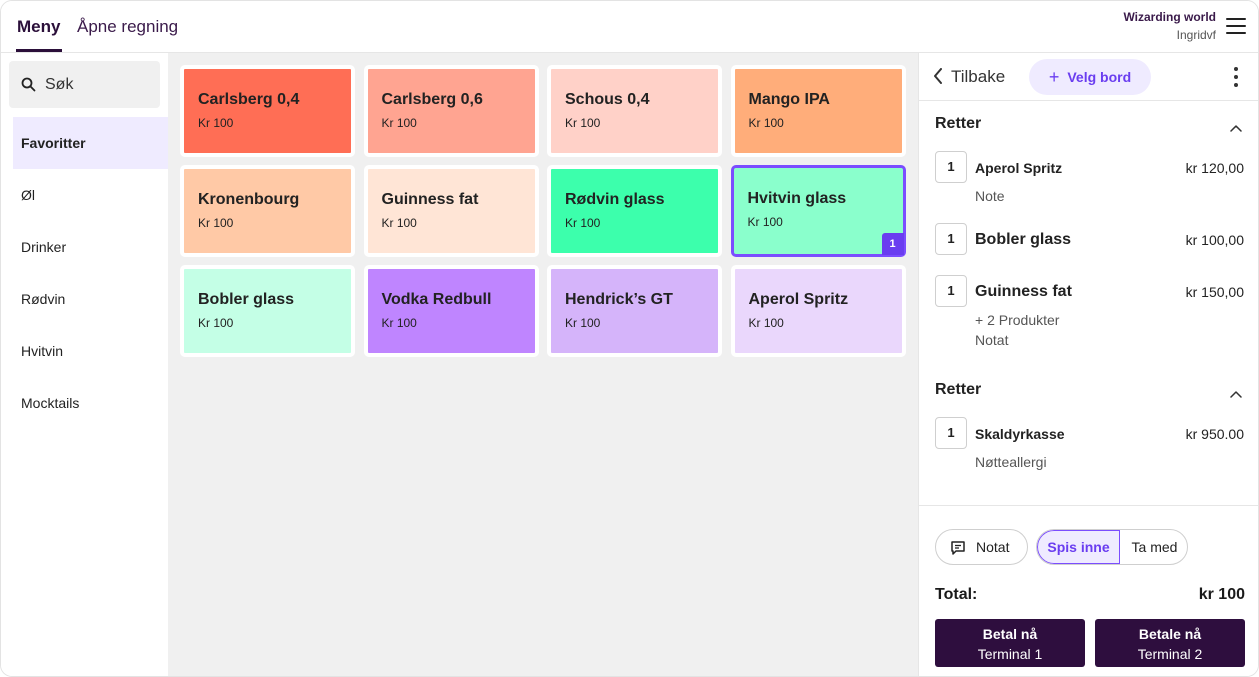  I want to click on dine-in-option: Spis inne, so click(1078, 547).